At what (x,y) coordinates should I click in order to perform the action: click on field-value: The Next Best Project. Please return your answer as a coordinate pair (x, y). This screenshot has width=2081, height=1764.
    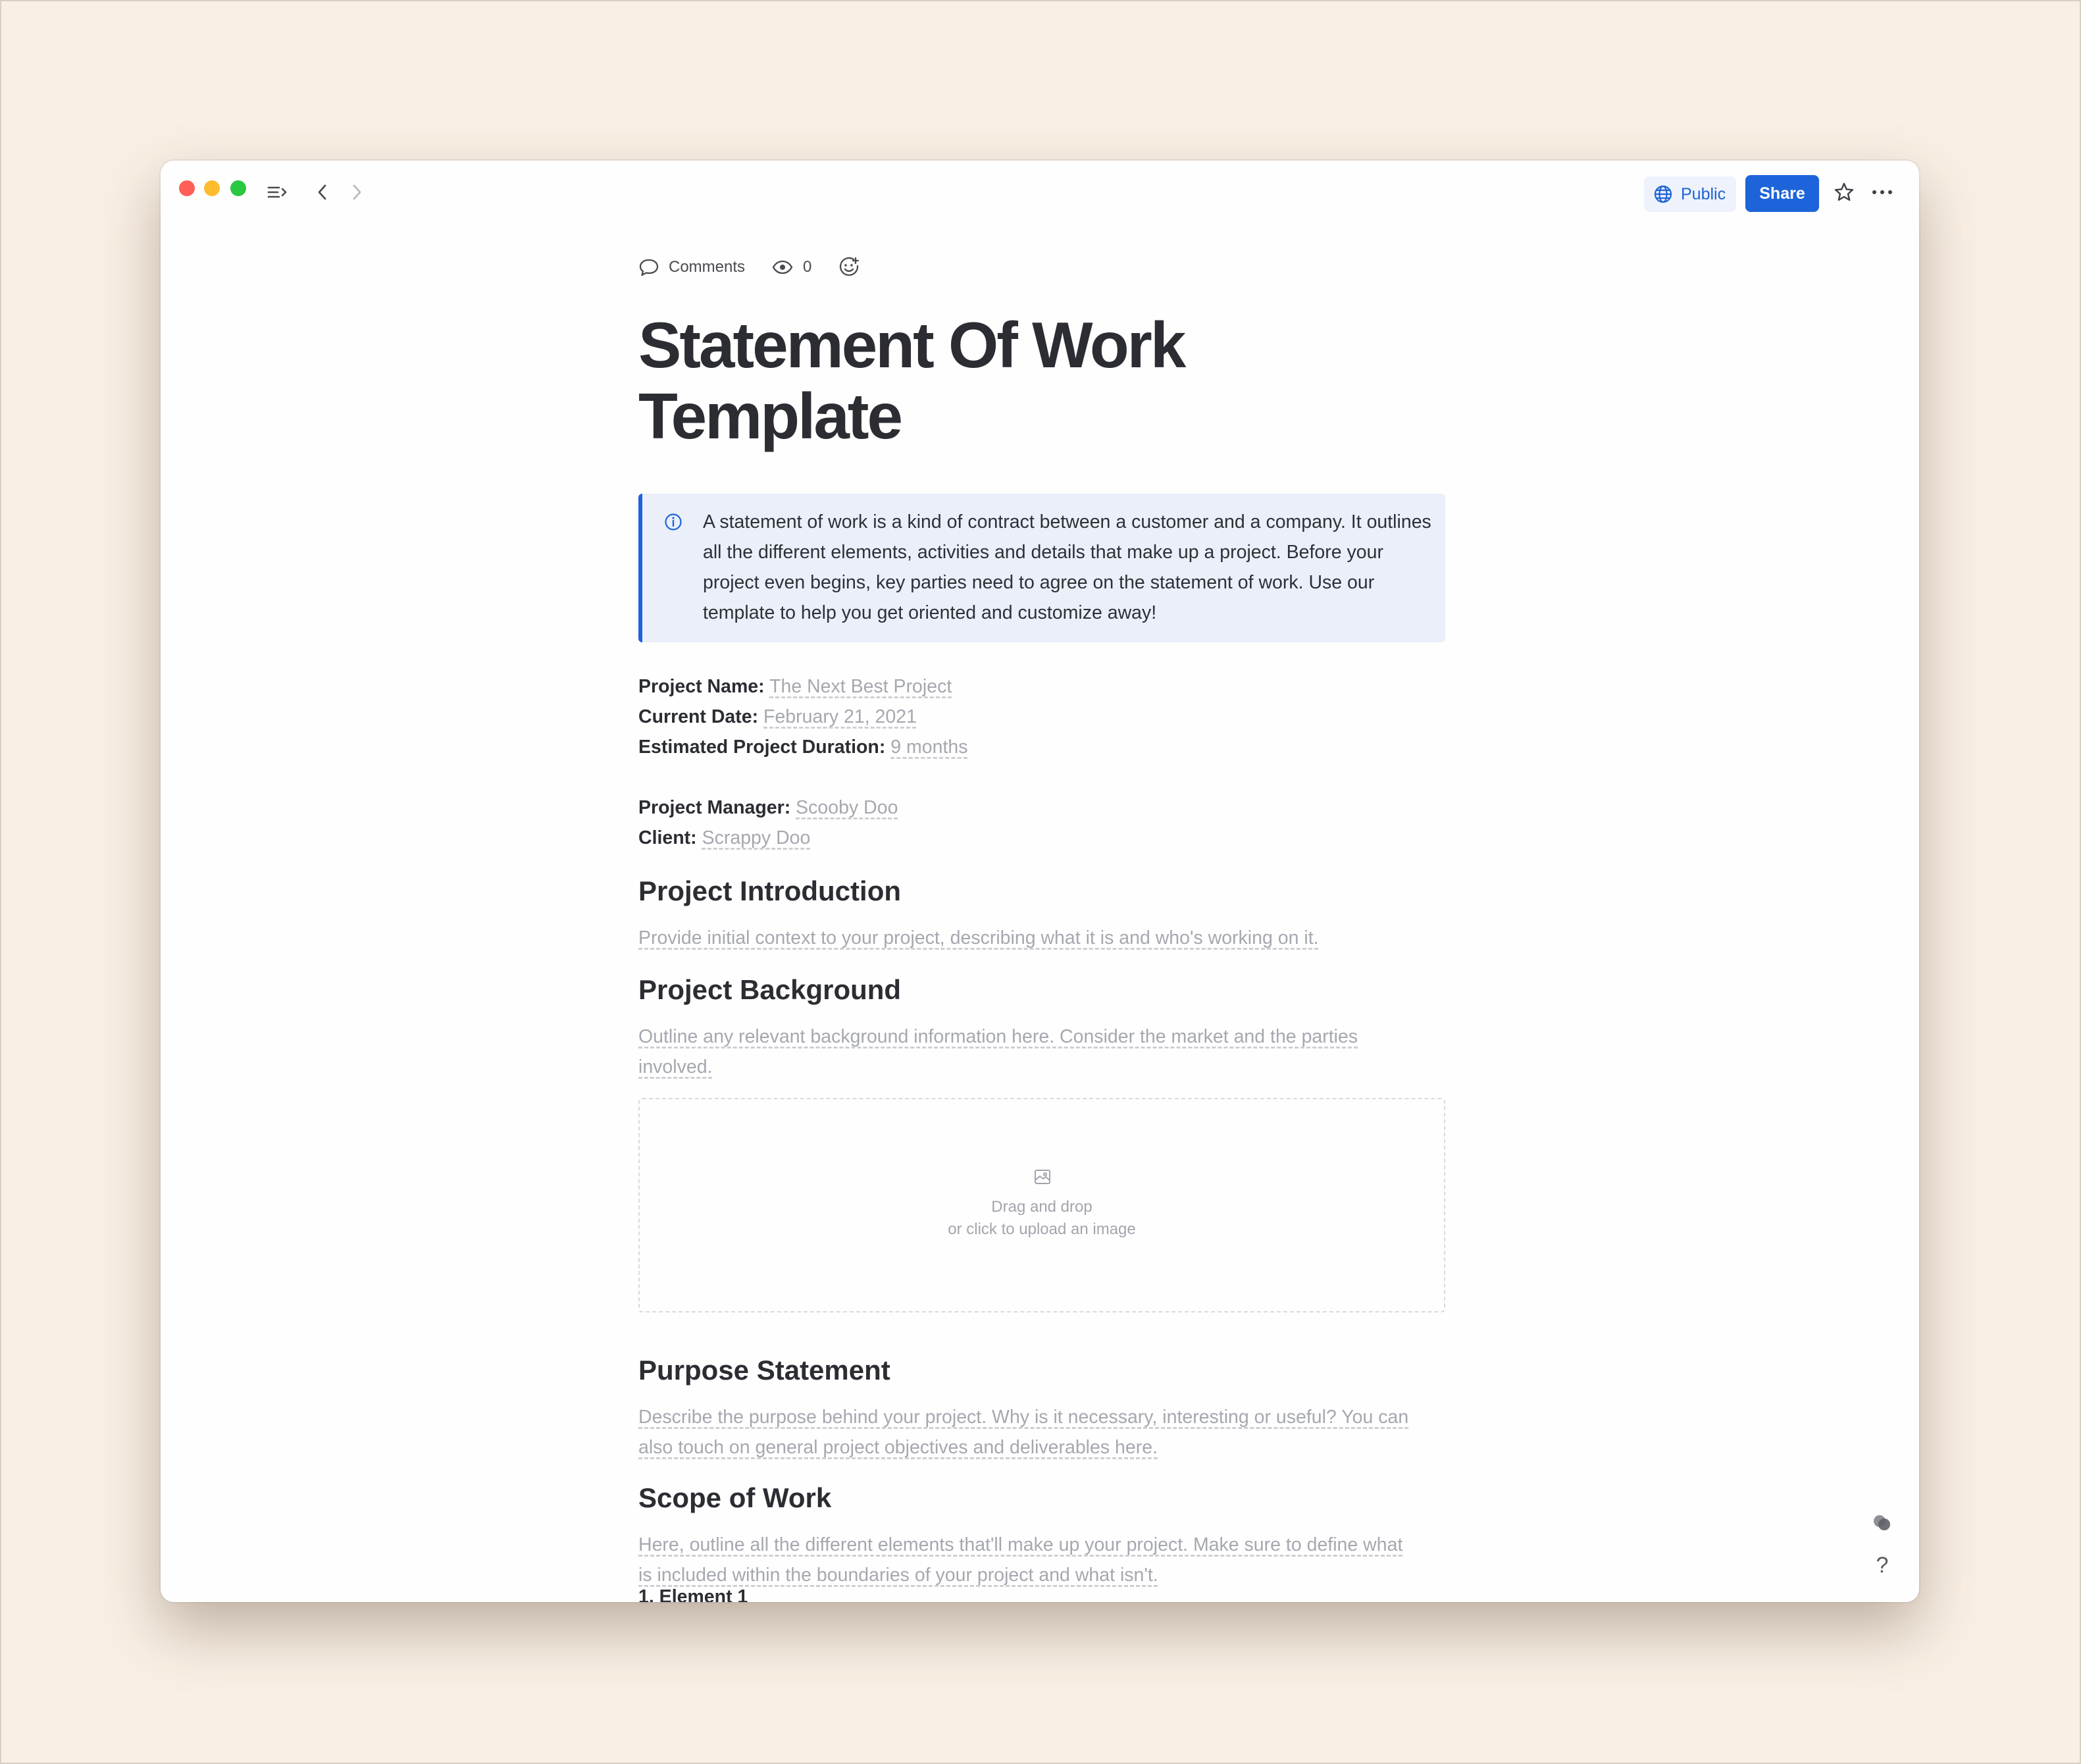
    Looking at the image, I should click on (860, 686).